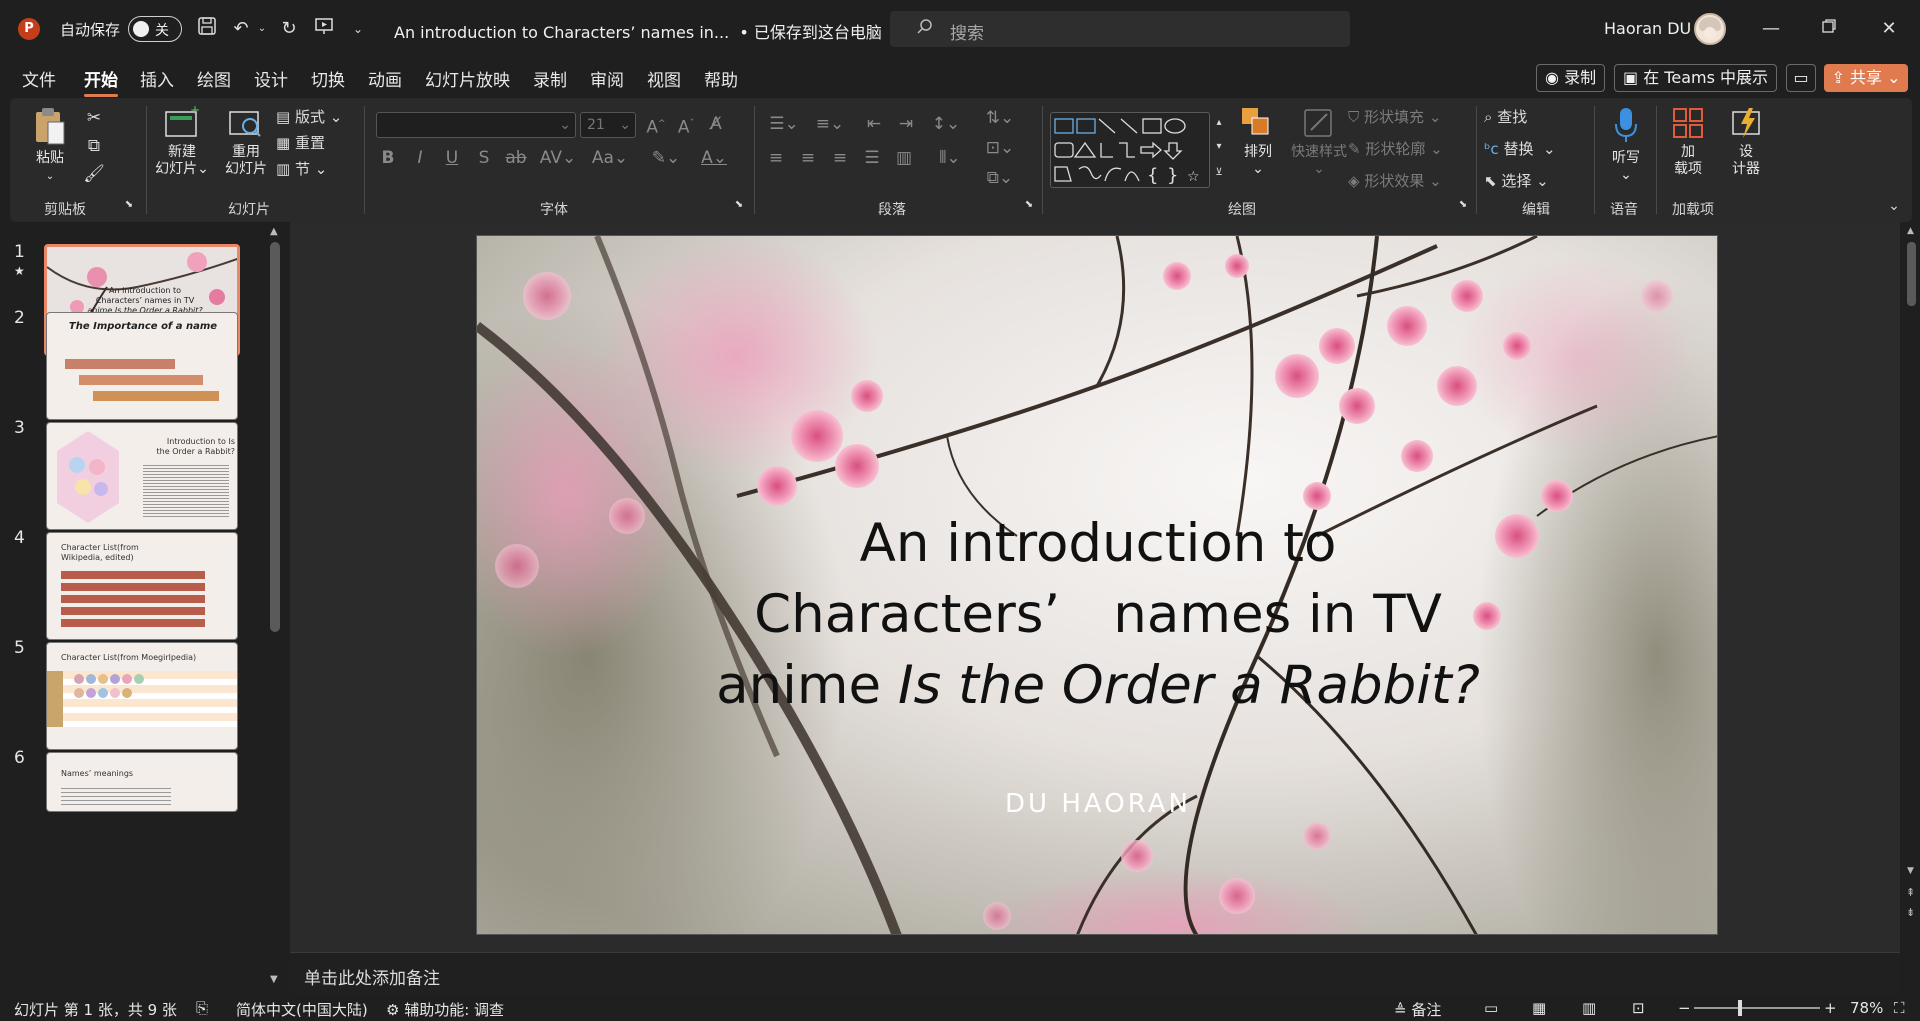 This screenshot has height=1021, width=1920. What do you see at coordinates (1258, 142) in the screenshot?
I see `arrange-button: 排列 ⌄` at bounding box center [1258, 142].